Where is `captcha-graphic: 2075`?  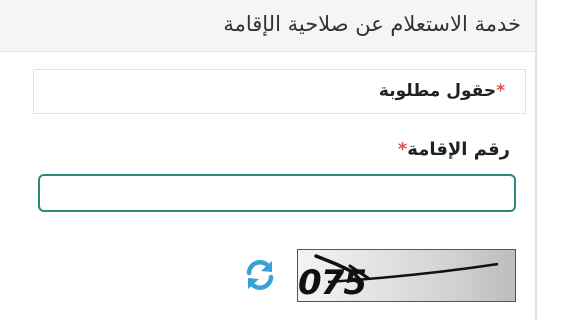
captcha-graphic: 2075 is located at coordinates (398, 278).